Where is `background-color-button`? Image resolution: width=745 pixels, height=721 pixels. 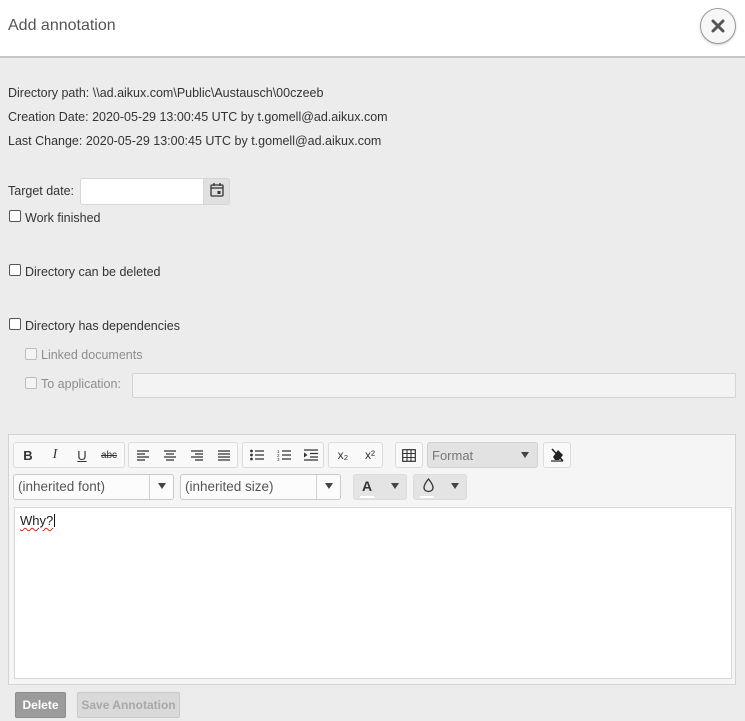 background-color-button is located at coordinates (440, 487).